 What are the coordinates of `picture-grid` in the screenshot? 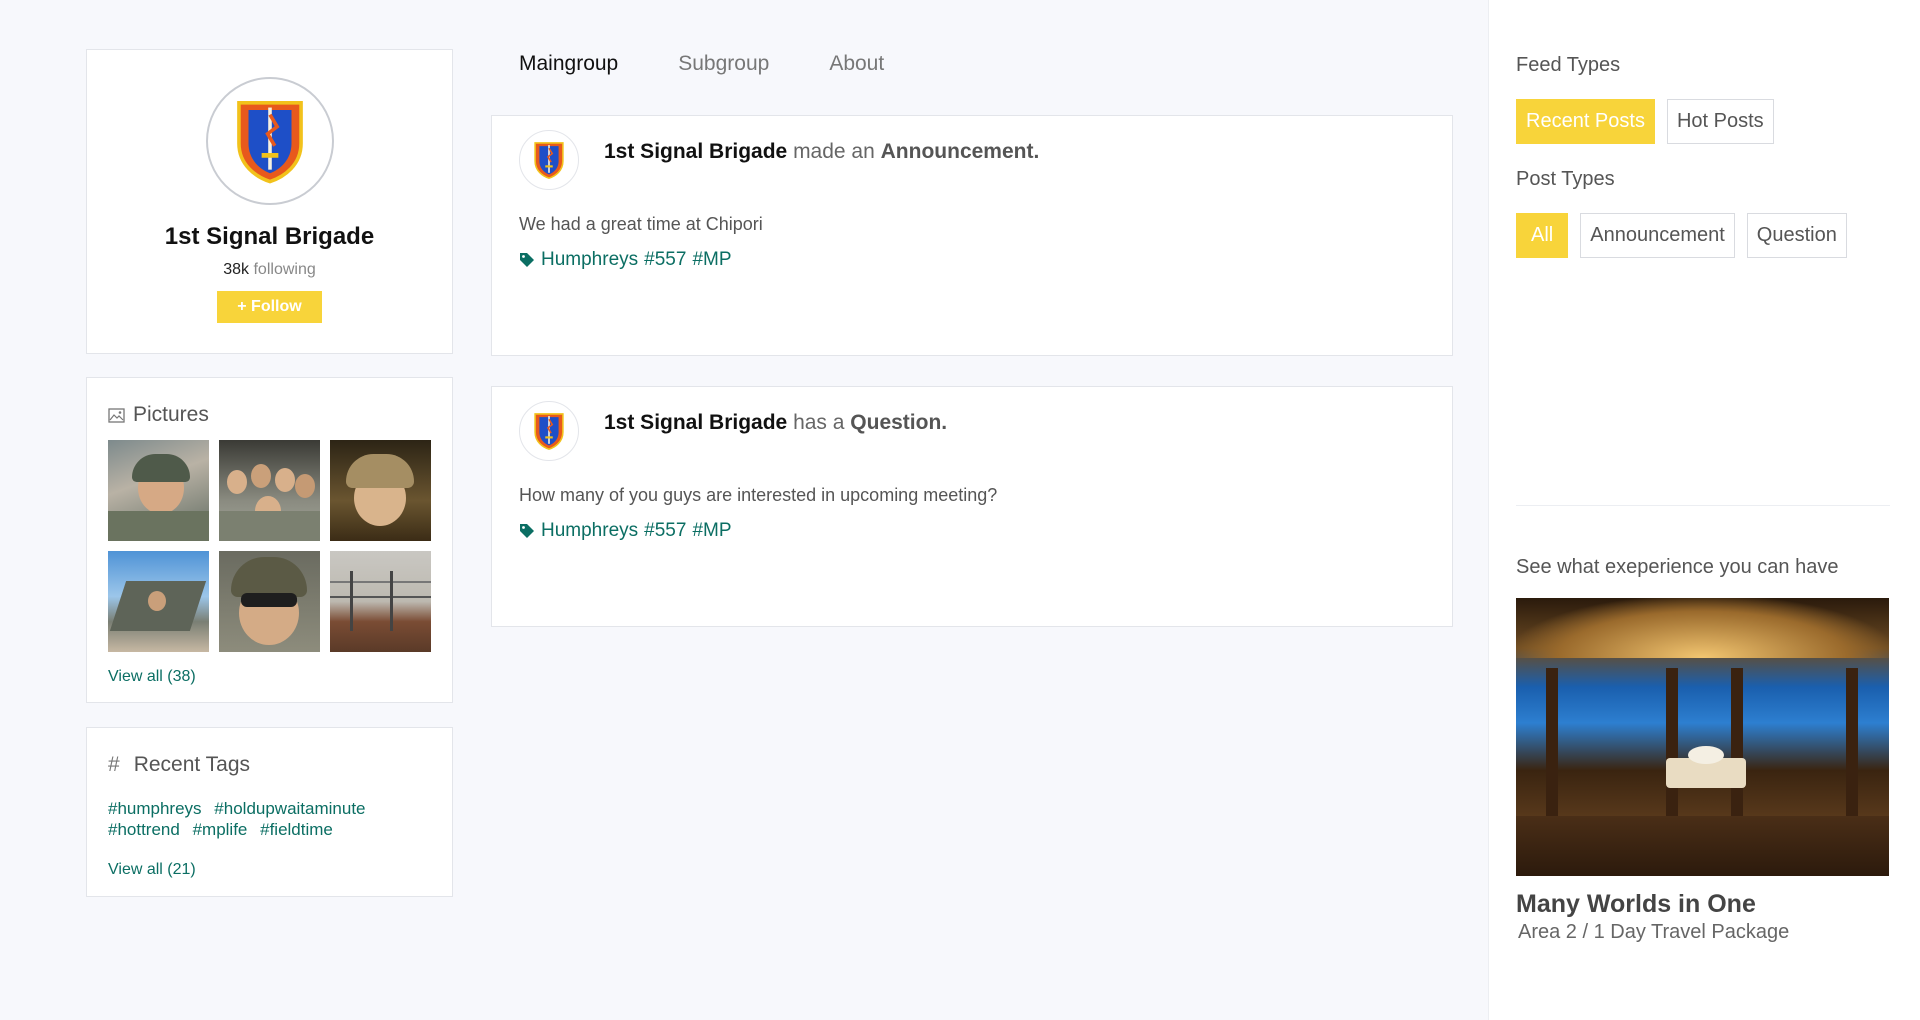 It's located at (269, 546).